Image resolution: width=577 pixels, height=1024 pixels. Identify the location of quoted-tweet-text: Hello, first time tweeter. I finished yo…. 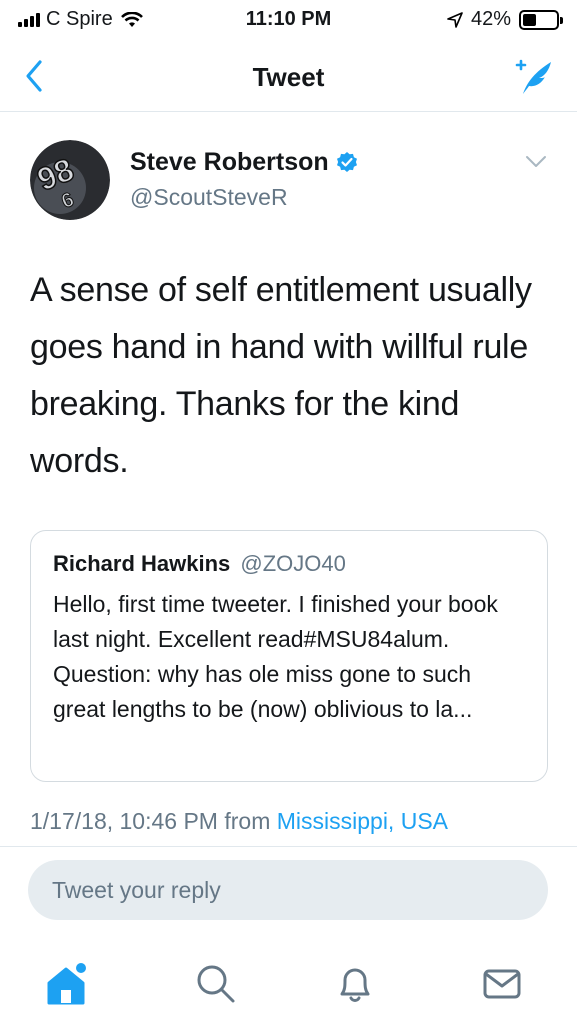
(275, 656).